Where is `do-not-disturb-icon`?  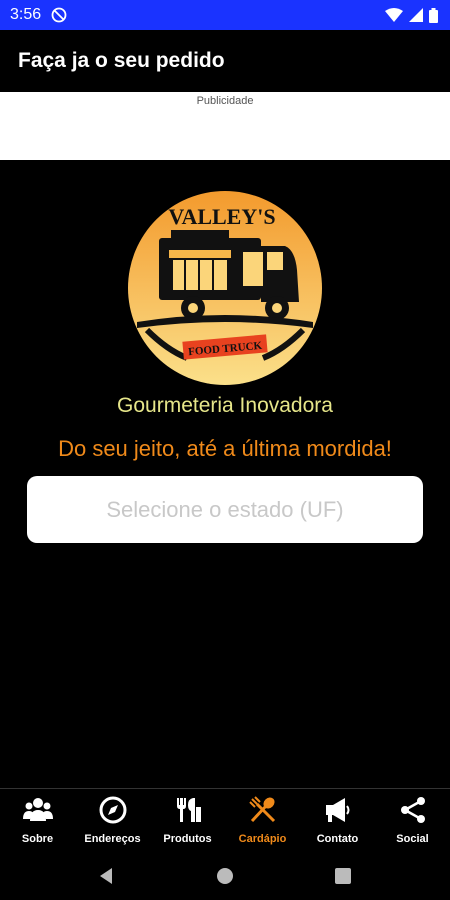 do-not-disturb-icon is located at coordinates (59, 15).